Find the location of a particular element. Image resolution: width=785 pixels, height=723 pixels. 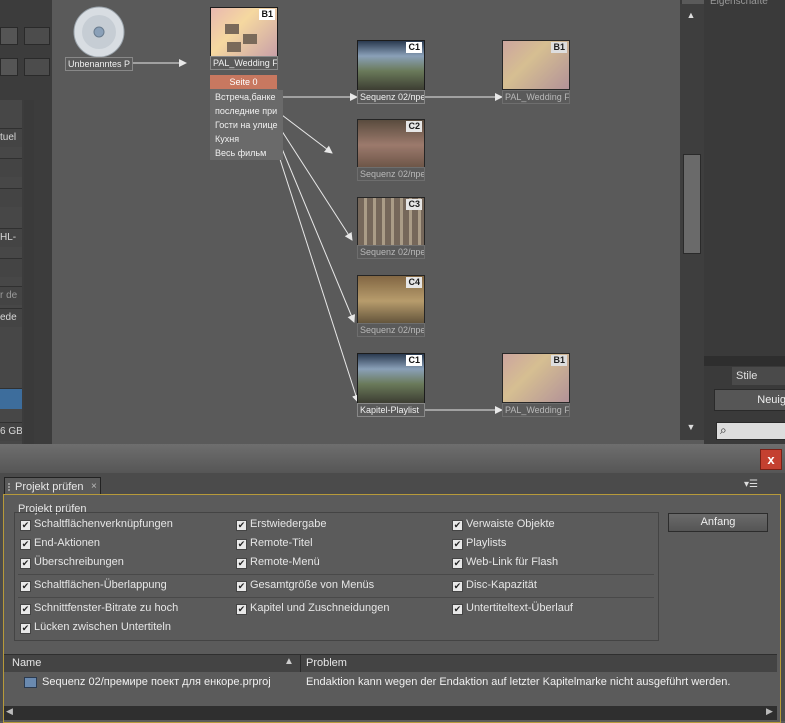

check-label: Web-Link für Flash is located at coordinates (512, 562).